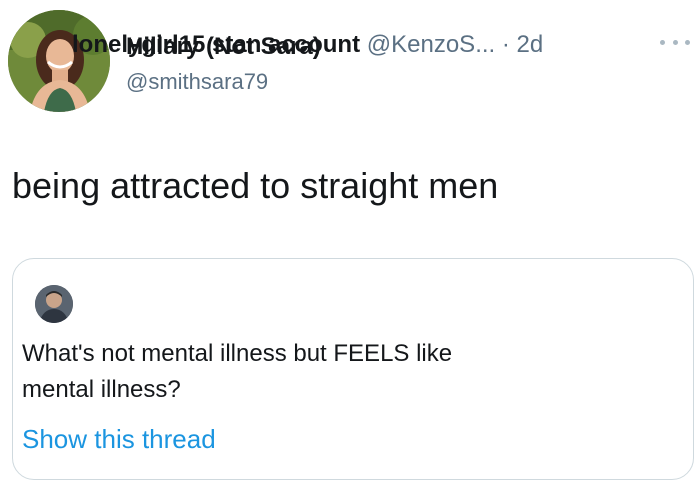  Describe the element at coordinates (255, 185) in the screenshot. I see `tweet-text: being attracted to straight men` at that location.